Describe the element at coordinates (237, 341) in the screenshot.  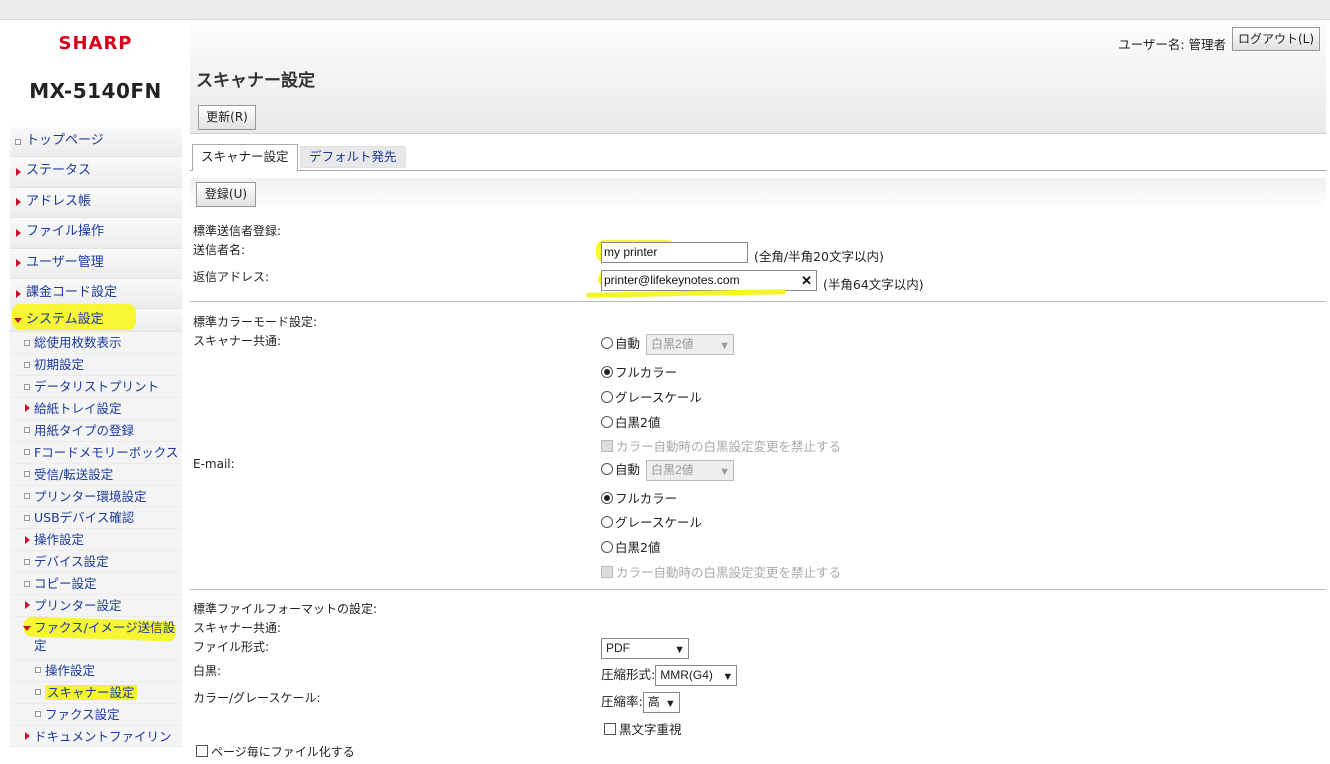
I see `scanner-common-label: スキャナー共通:` at that location.